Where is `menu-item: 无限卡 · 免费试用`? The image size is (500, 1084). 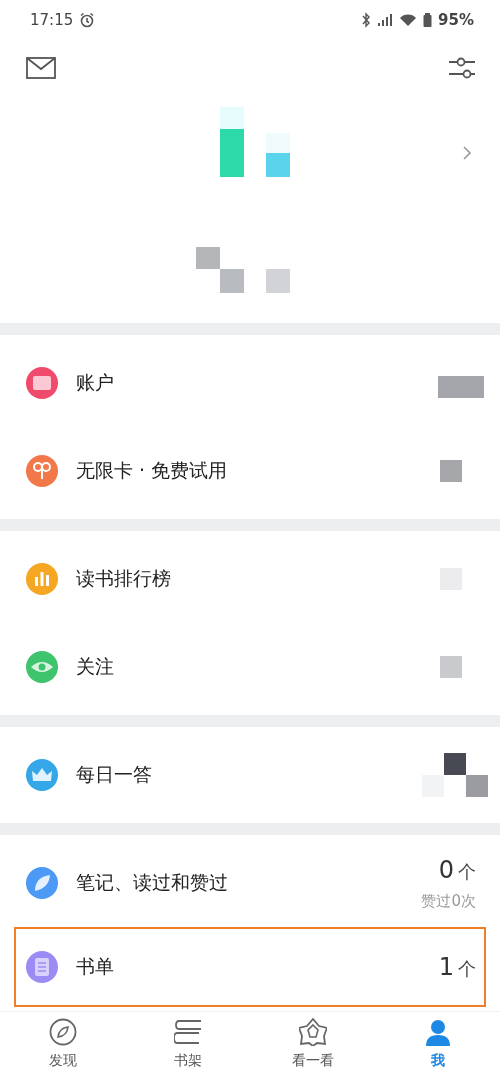 menu-item: 无限卡 · 免费试用 is located at coordinates (250, 471).